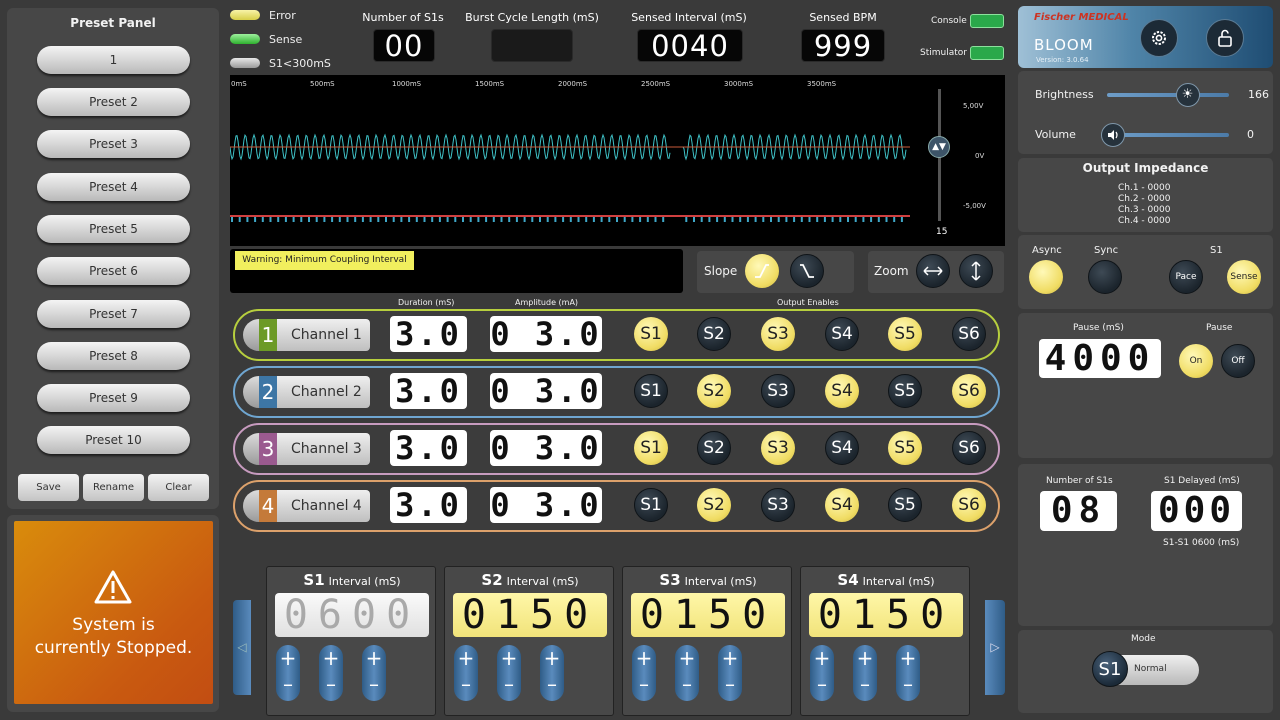 The height and width of the screenshot is (720, 1280). What do you see at coordinates (1150, 669) in the screenshot?
I see `mode-value: Normal` at bounding box center [1150, 669].